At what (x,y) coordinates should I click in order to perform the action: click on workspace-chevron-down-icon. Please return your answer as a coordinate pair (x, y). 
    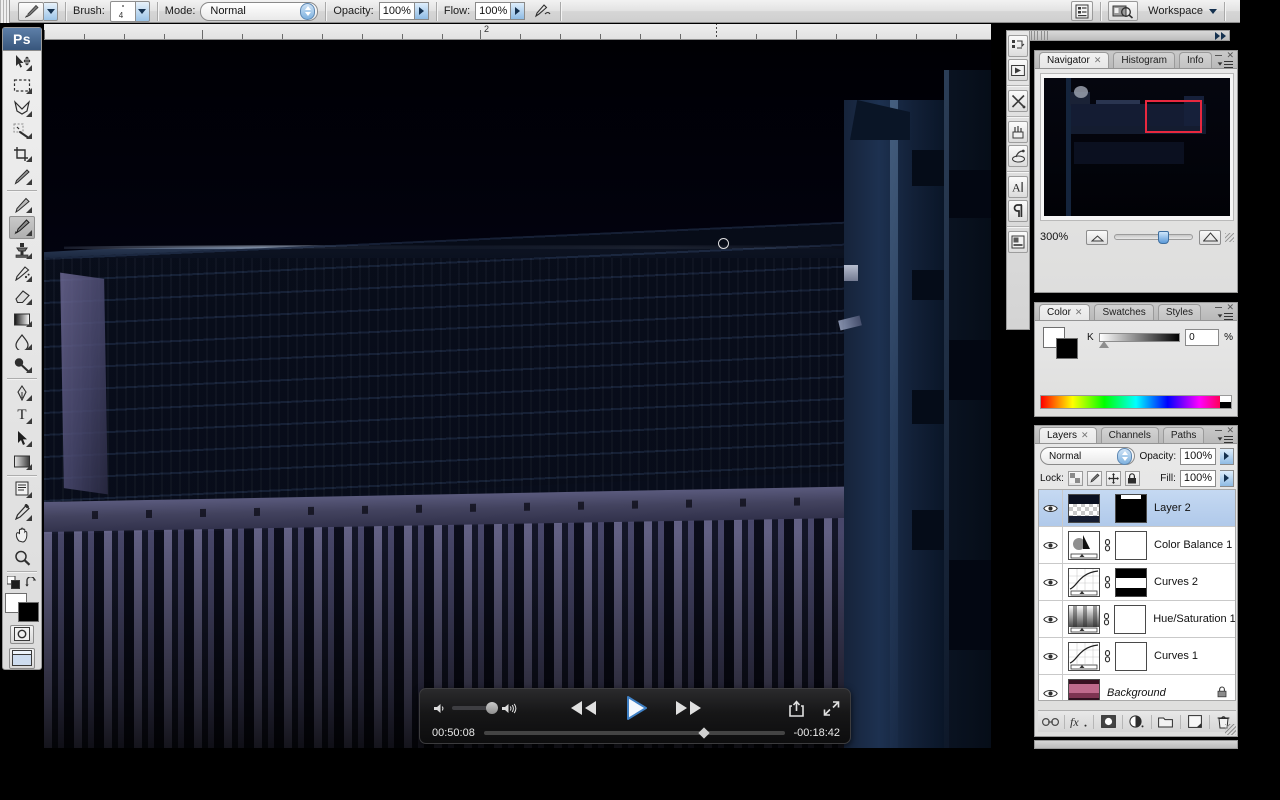
    Looking at the image, I should click on (1213, 11).